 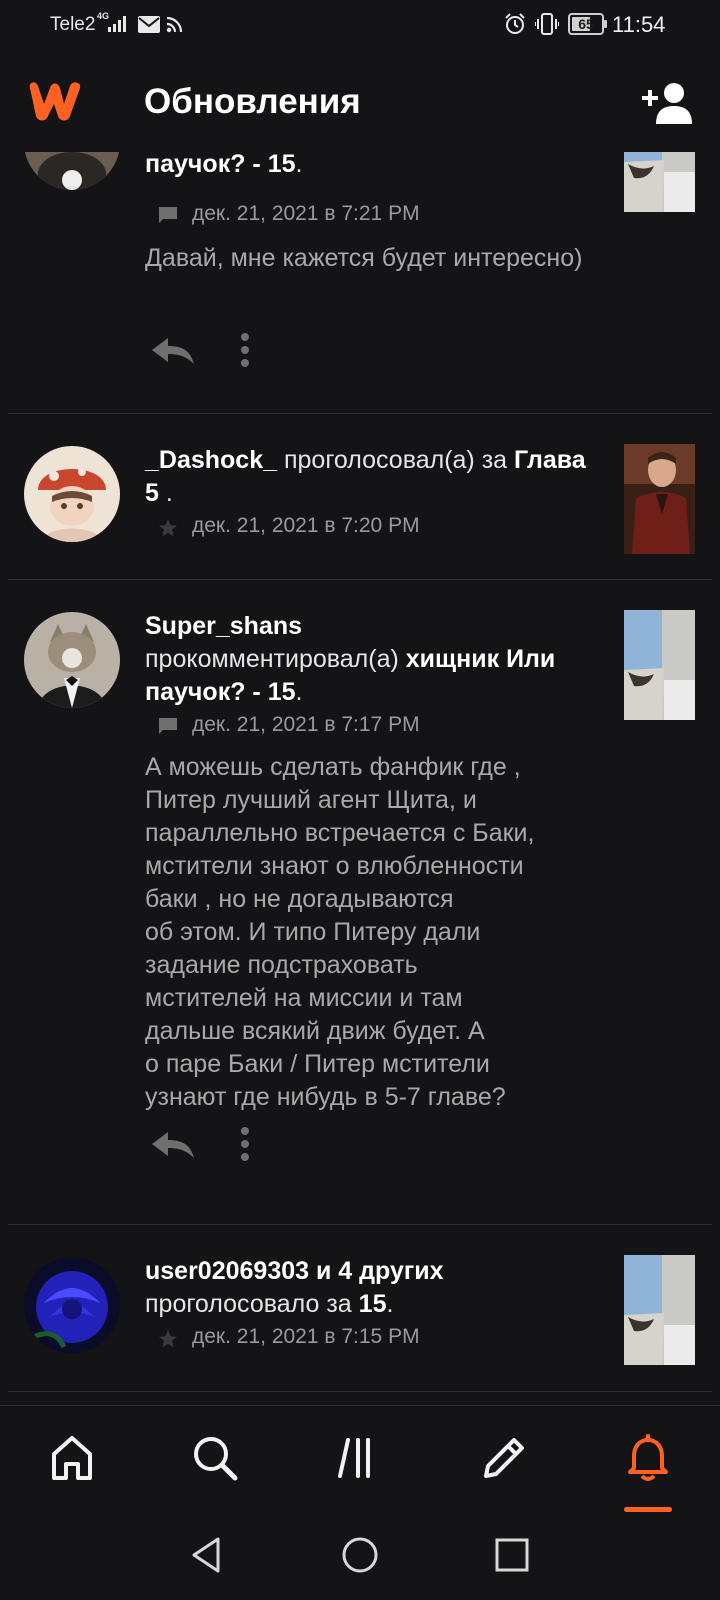 I want to click on mail-icon, so click(x=149, y=24).